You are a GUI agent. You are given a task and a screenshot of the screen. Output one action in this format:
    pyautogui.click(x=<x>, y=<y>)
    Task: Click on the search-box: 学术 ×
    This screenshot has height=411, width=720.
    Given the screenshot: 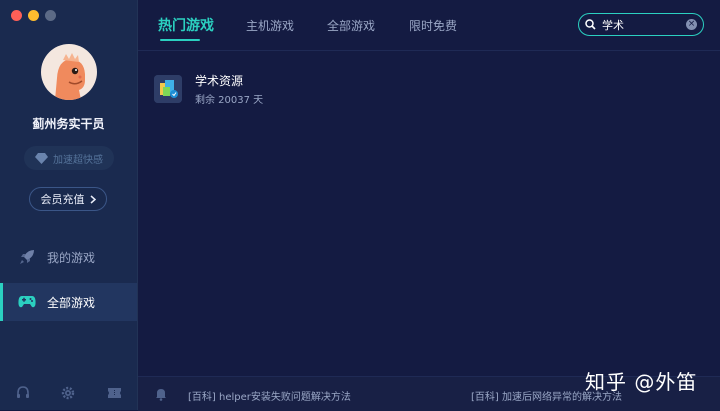 What is the action you would take?
    pyautogui.click(x=641, y=24)
    